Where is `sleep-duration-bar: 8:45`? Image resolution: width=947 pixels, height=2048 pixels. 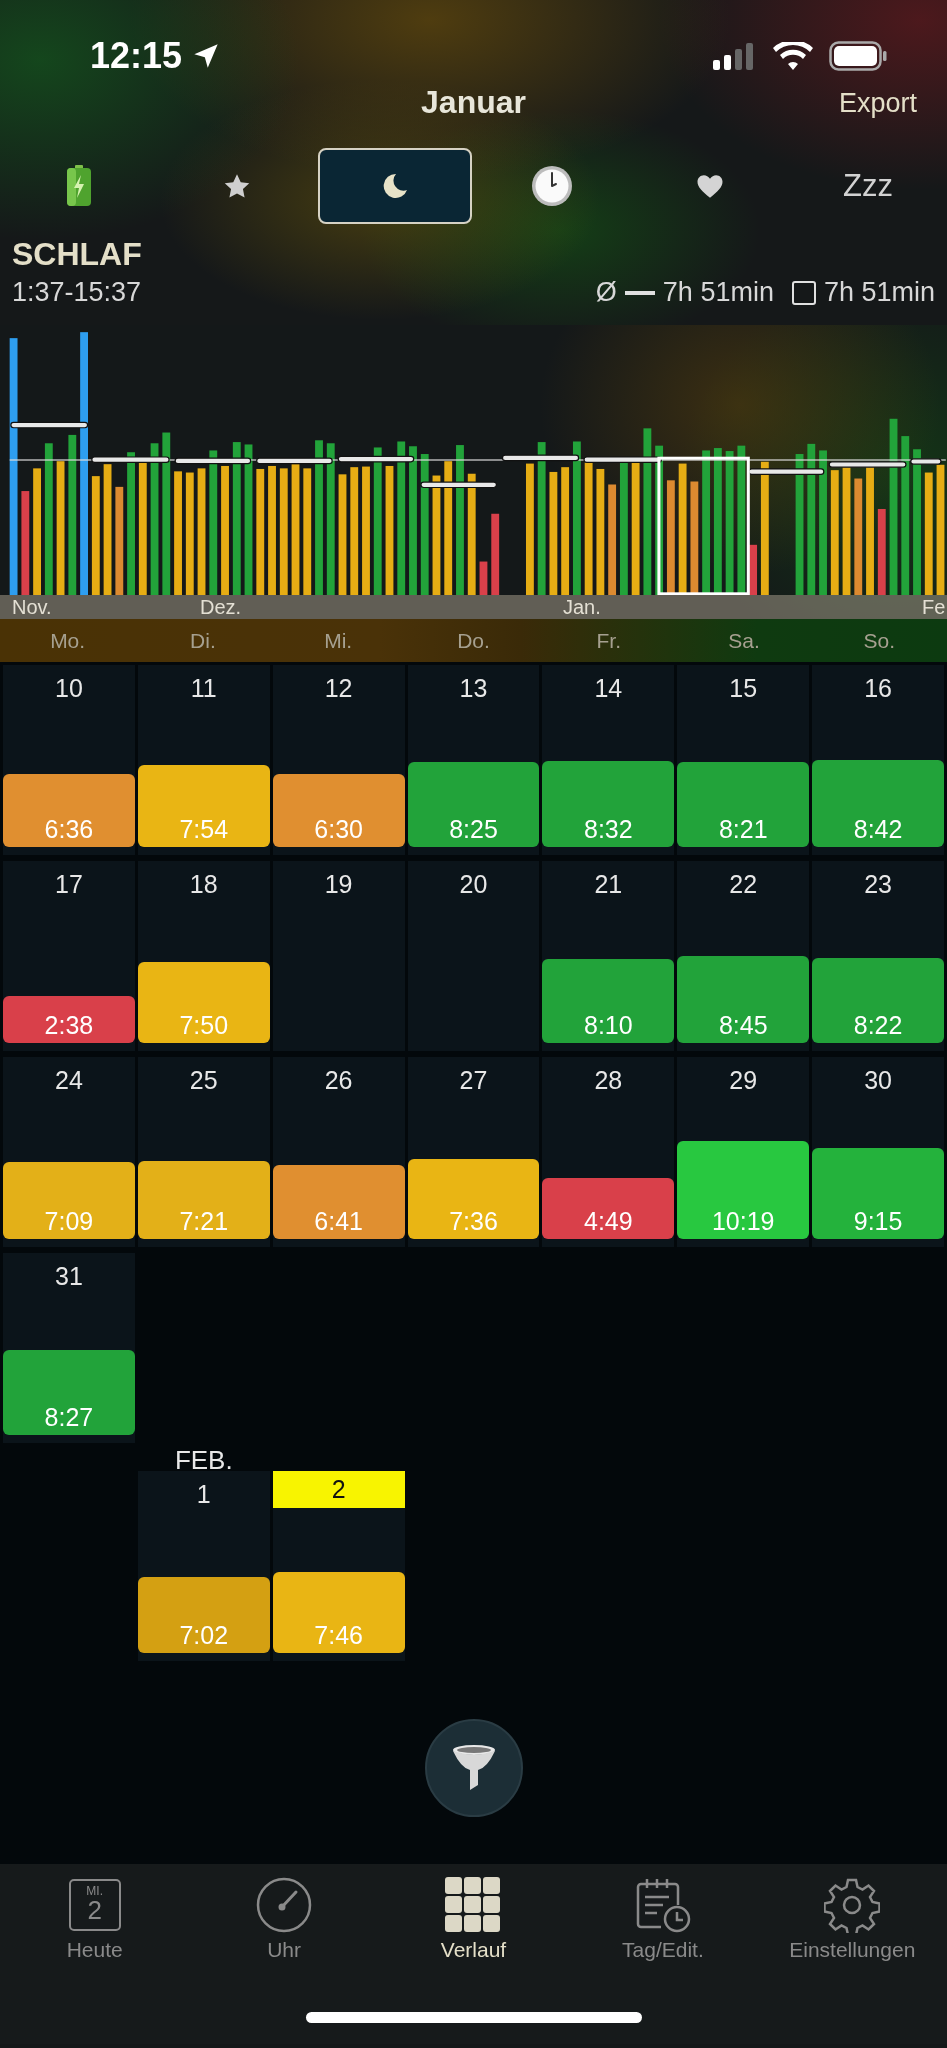 sleep-duration-bar: 8:45 is located at coordinates (743, 999).